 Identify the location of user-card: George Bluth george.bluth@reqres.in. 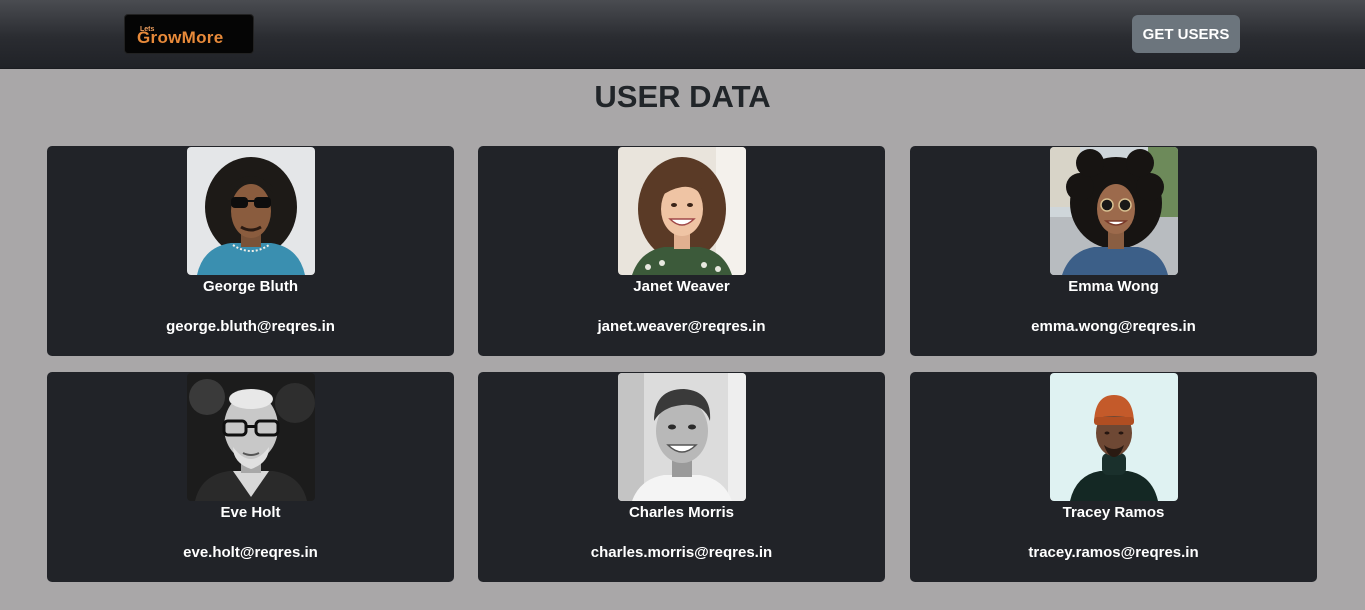
(250, 251).